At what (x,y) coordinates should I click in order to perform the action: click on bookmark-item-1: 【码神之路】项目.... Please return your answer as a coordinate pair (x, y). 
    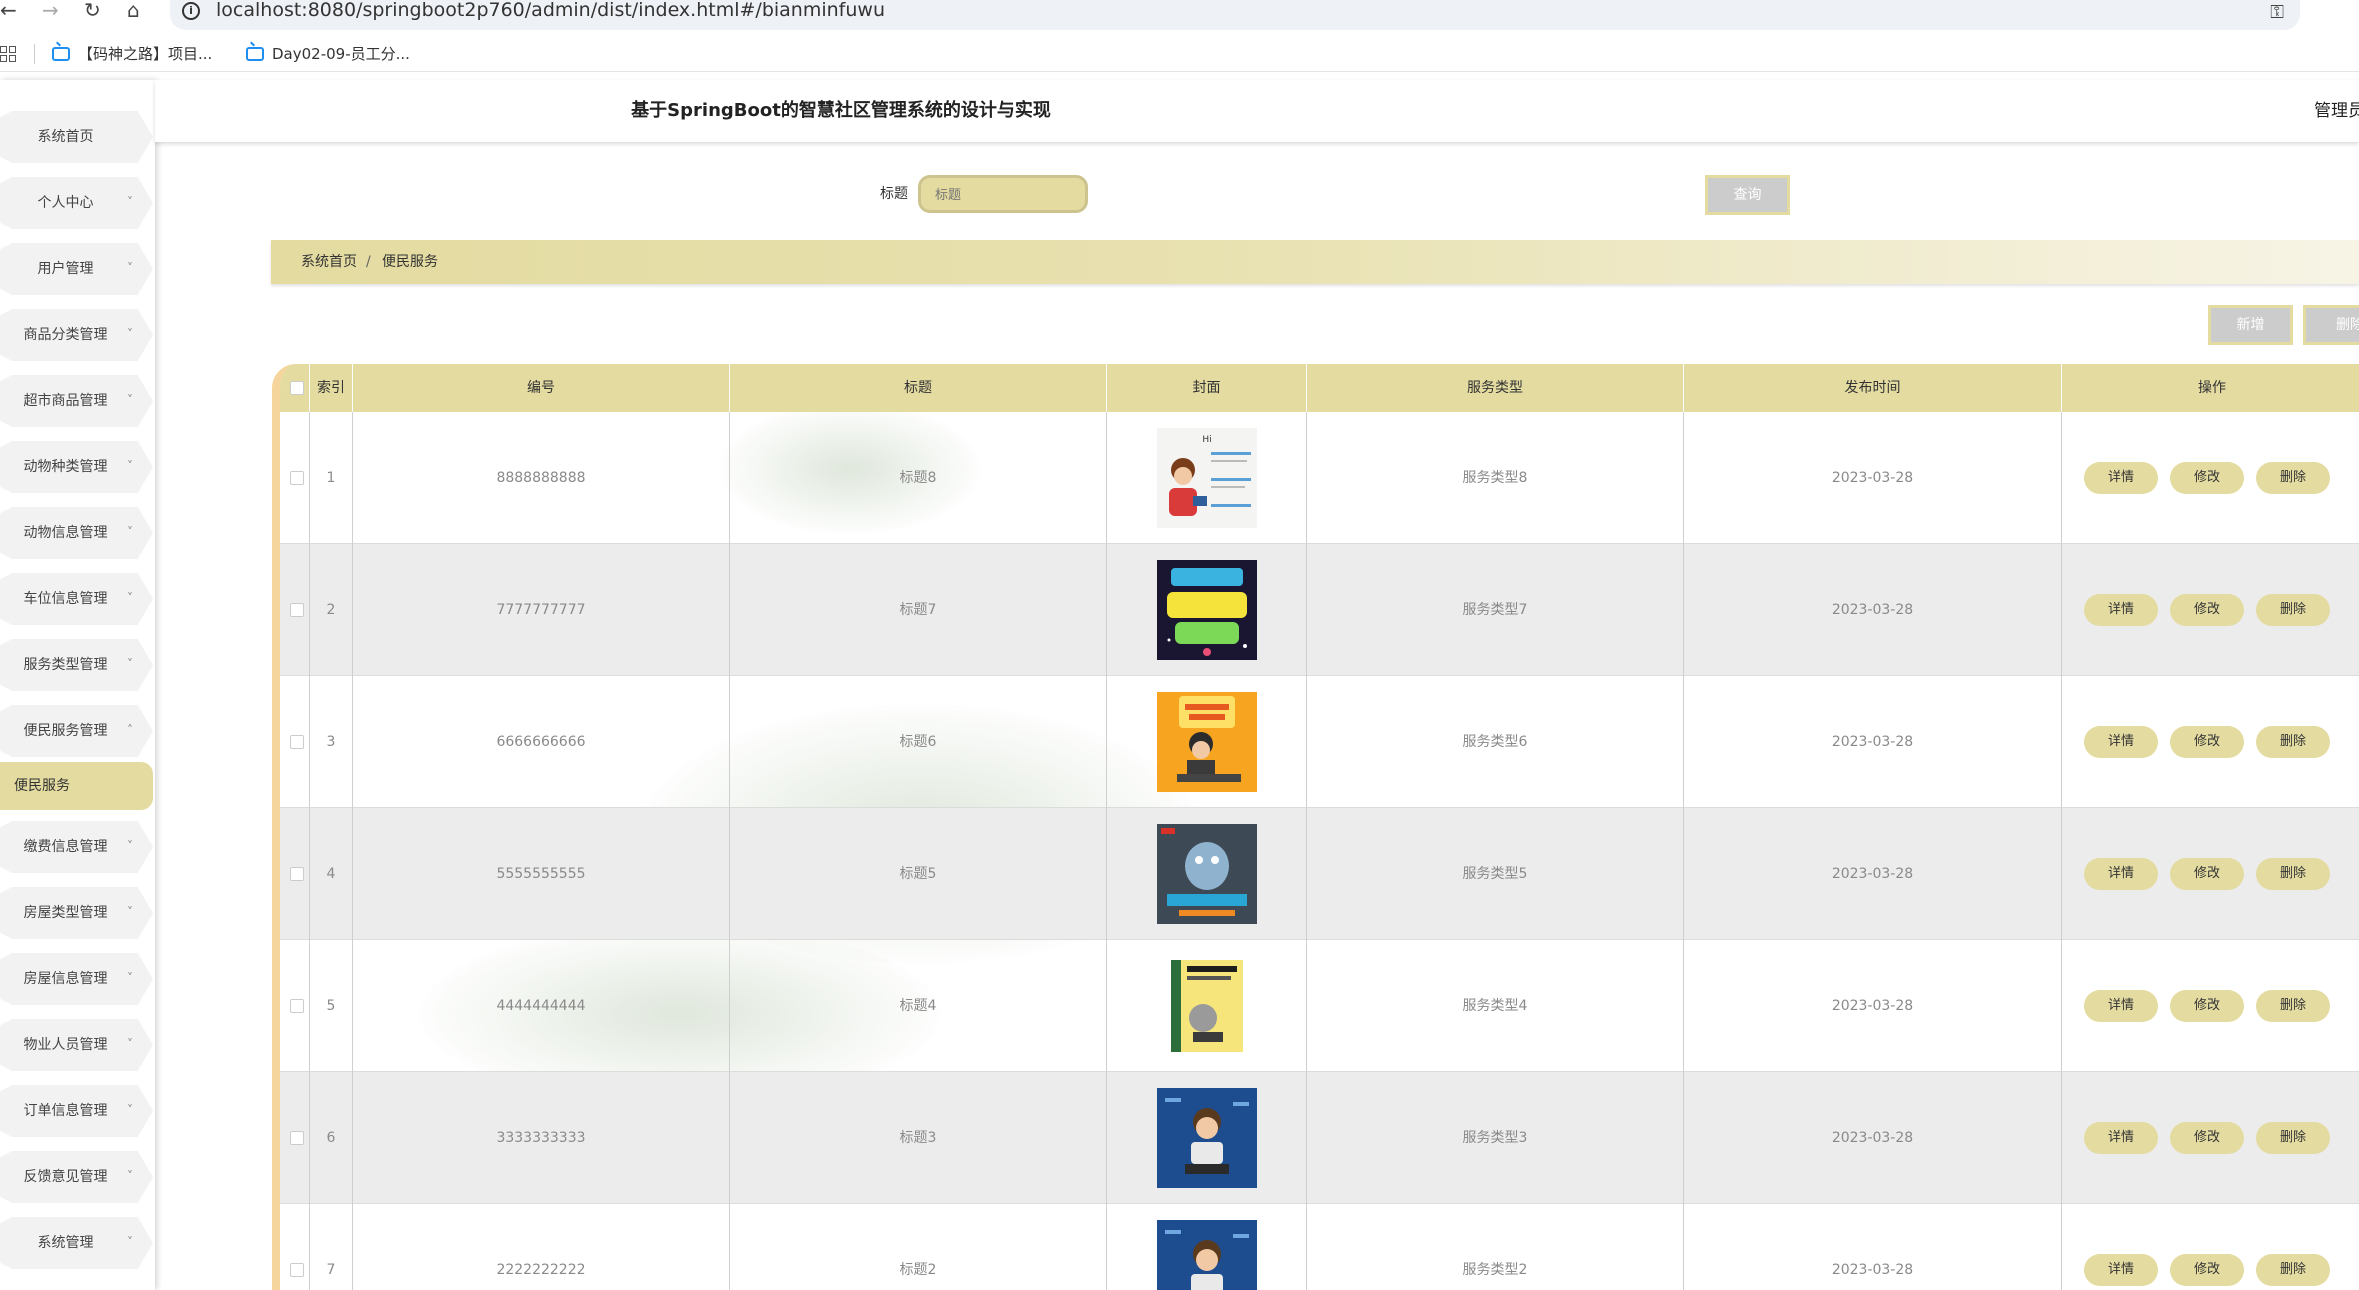
    Looking at the image, I should click on (132, 54).